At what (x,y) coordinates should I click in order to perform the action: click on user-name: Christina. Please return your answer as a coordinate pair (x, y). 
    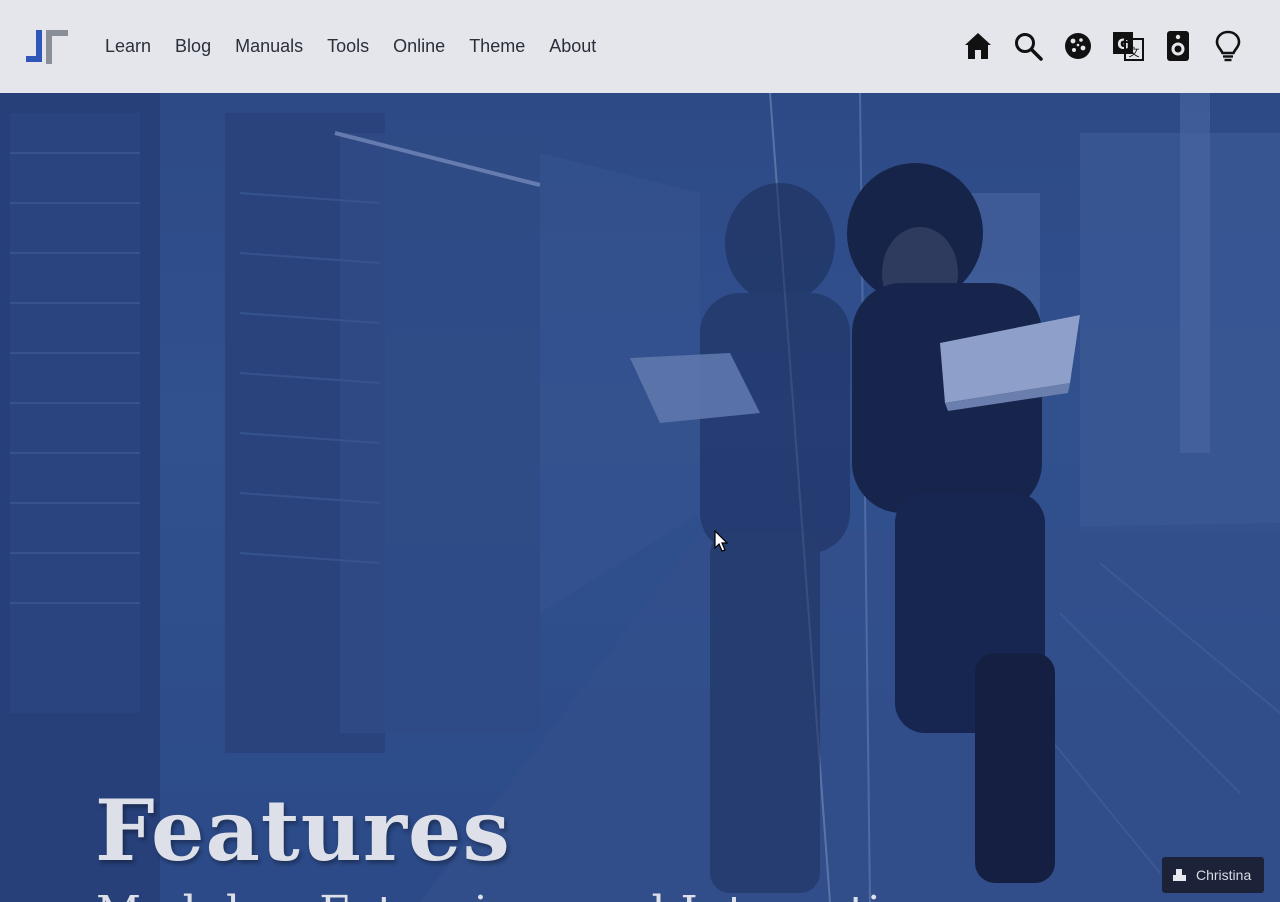
    Looking at the image, I should click on (1224, 875).